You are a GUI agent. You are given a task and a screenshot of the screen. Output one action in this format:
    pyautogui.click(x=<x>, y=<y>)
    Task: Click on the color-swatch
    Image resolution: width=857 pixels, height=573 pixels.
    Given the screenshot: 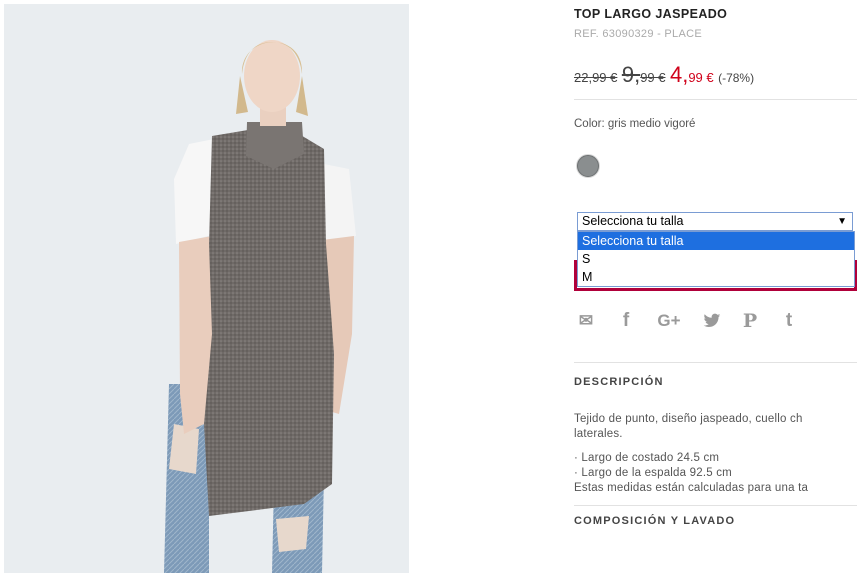 What is the action you would take?
    pyautogui.click(x=588, y=166)
    